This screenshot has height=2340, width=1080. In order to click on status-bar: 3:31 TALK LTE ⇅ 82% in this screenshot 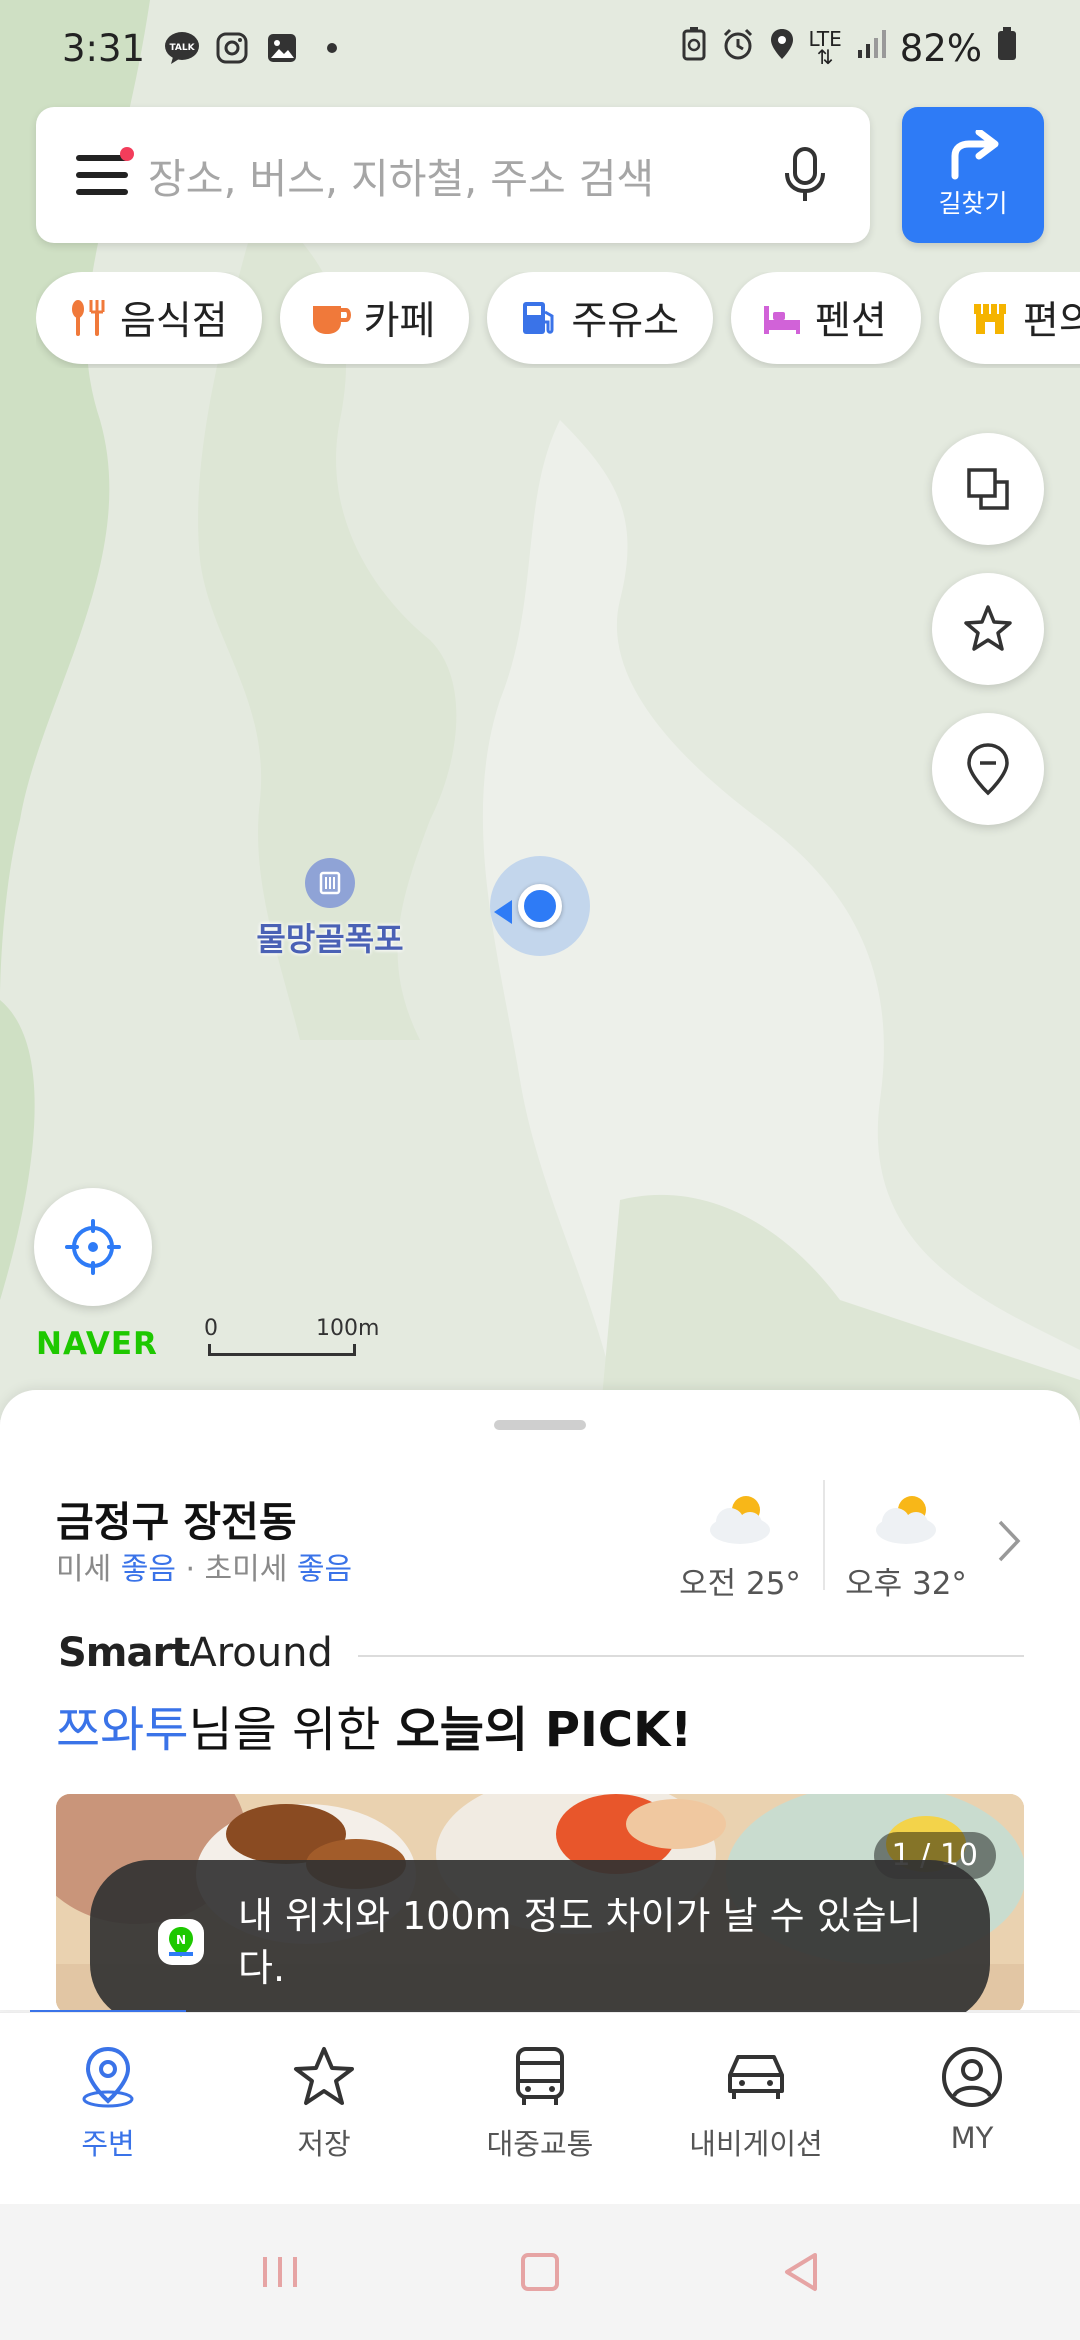, I will do `click(540, 48)`.